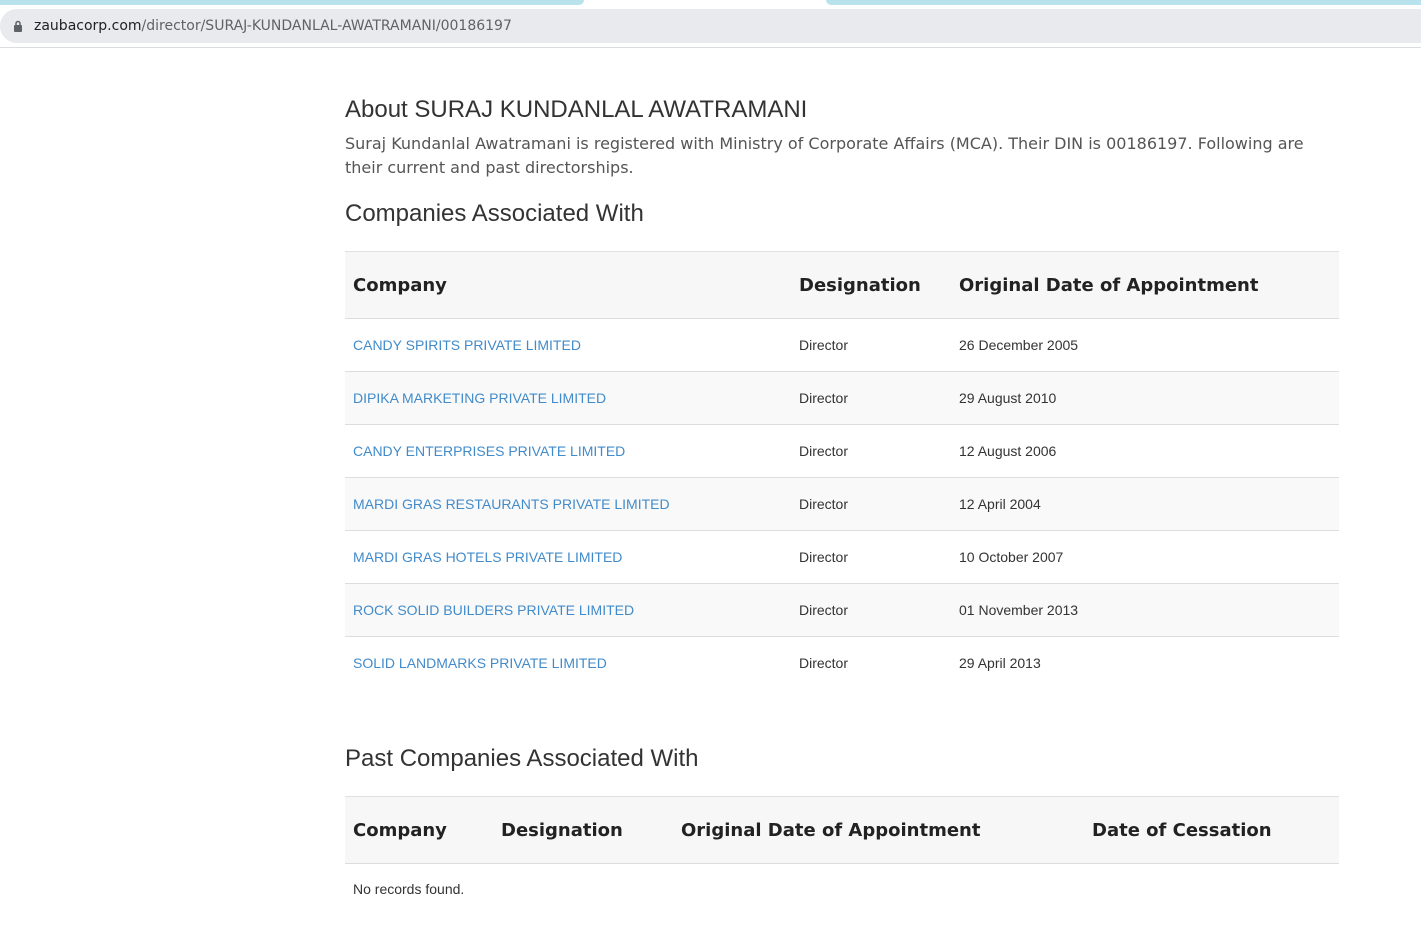 This screenshot has width=1421, height=938. Describe the element at coordinates (493, 610) in the screenshot. I see `company-link: ROCK SOLID BUILDERS PRIVATE LIMITED` at that location.